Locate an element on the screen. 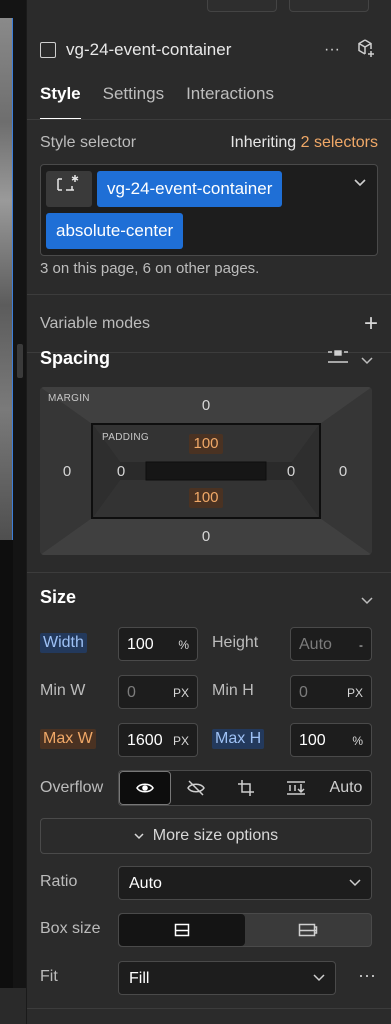 This screenshot has width=391, height=1024. style-selector-row: Style selector Inheriting 2 selectors is located at coordinates (209, 143).